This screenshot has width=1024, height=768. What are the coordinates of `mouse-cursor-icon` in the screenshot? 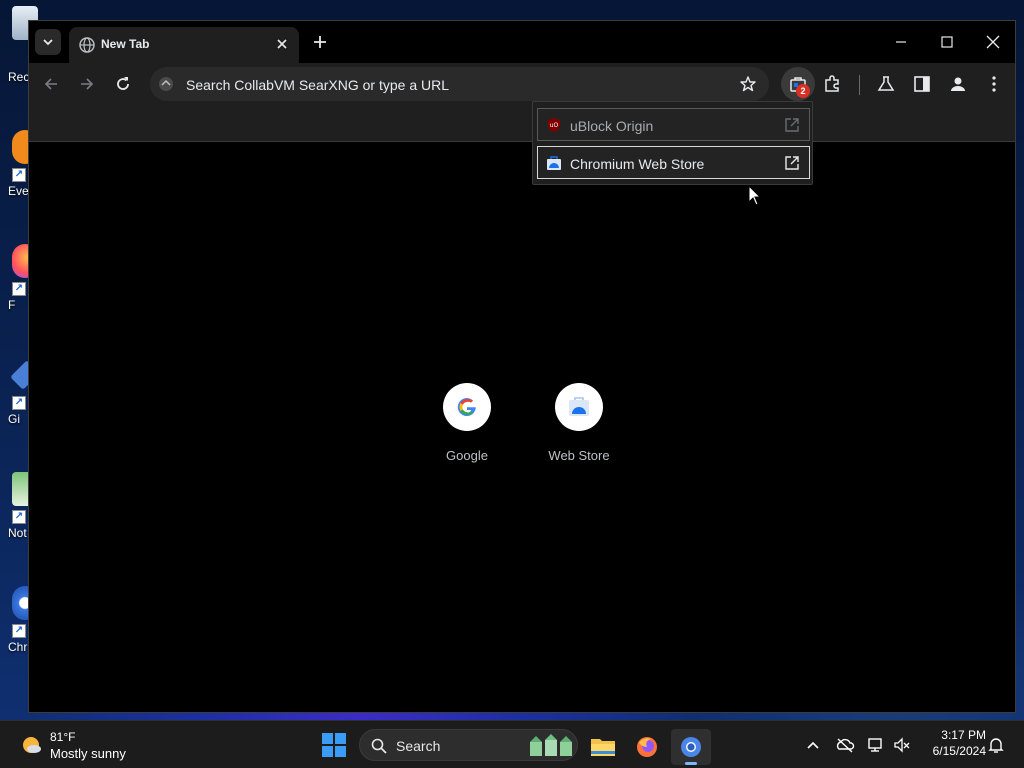 It's located at (755, 195).